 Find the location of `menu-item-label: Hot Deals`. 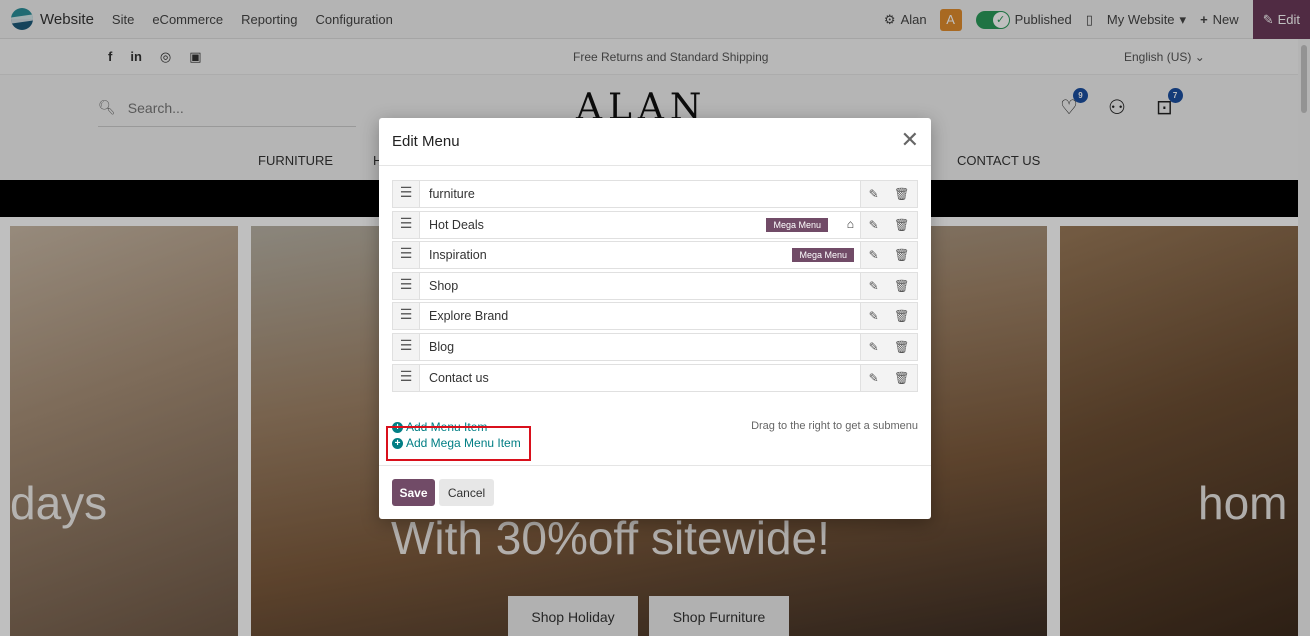

menu-item-label: Hot Deals is located at coordinates (456, 224).